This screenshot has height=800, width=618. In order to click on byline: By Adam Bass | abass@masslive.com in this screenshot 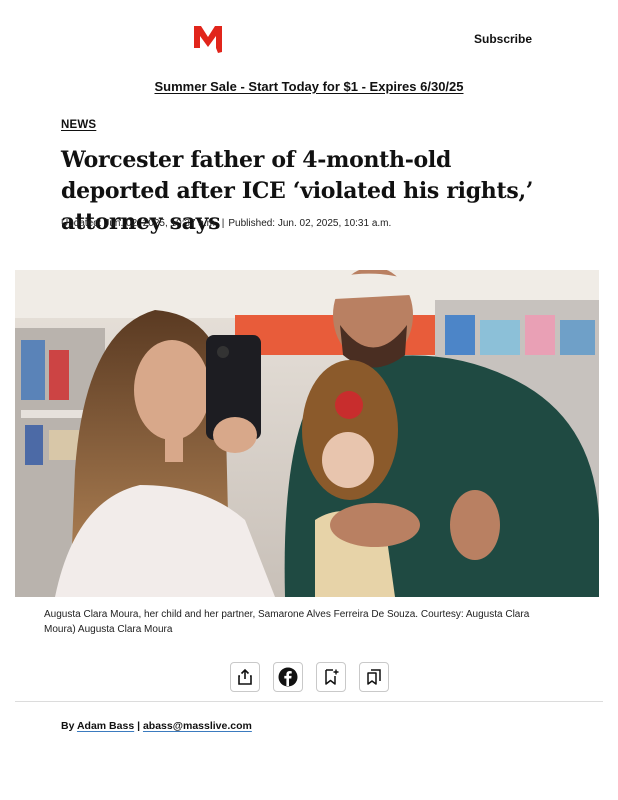, I will do `click(156, 726)`.